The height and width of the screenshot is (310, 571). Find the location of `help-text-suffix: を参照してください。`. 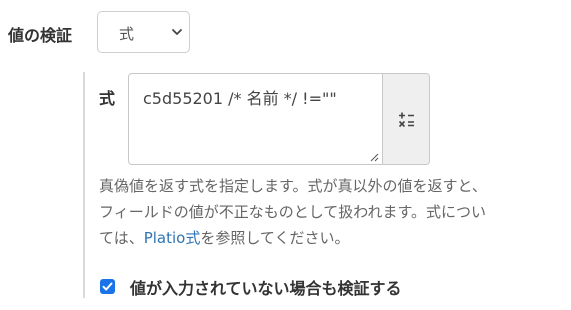

help-text-suffix: を参照してください。 is located at coordinates (275, 238).